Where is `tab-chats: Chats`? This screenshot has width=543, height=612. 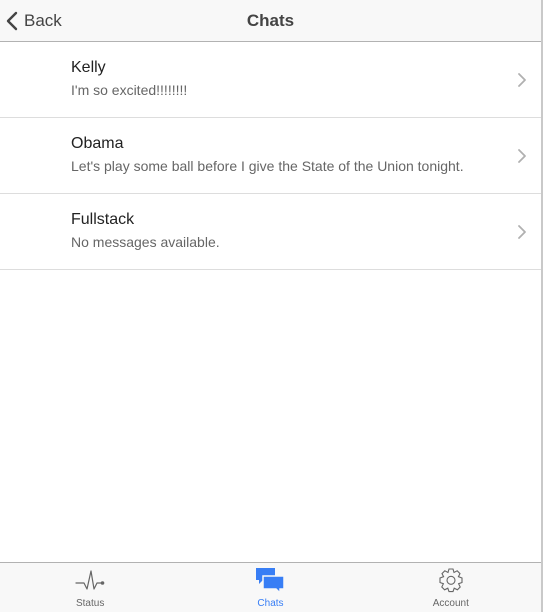 tab-chats: Chats is located at coordinates (270, 587).